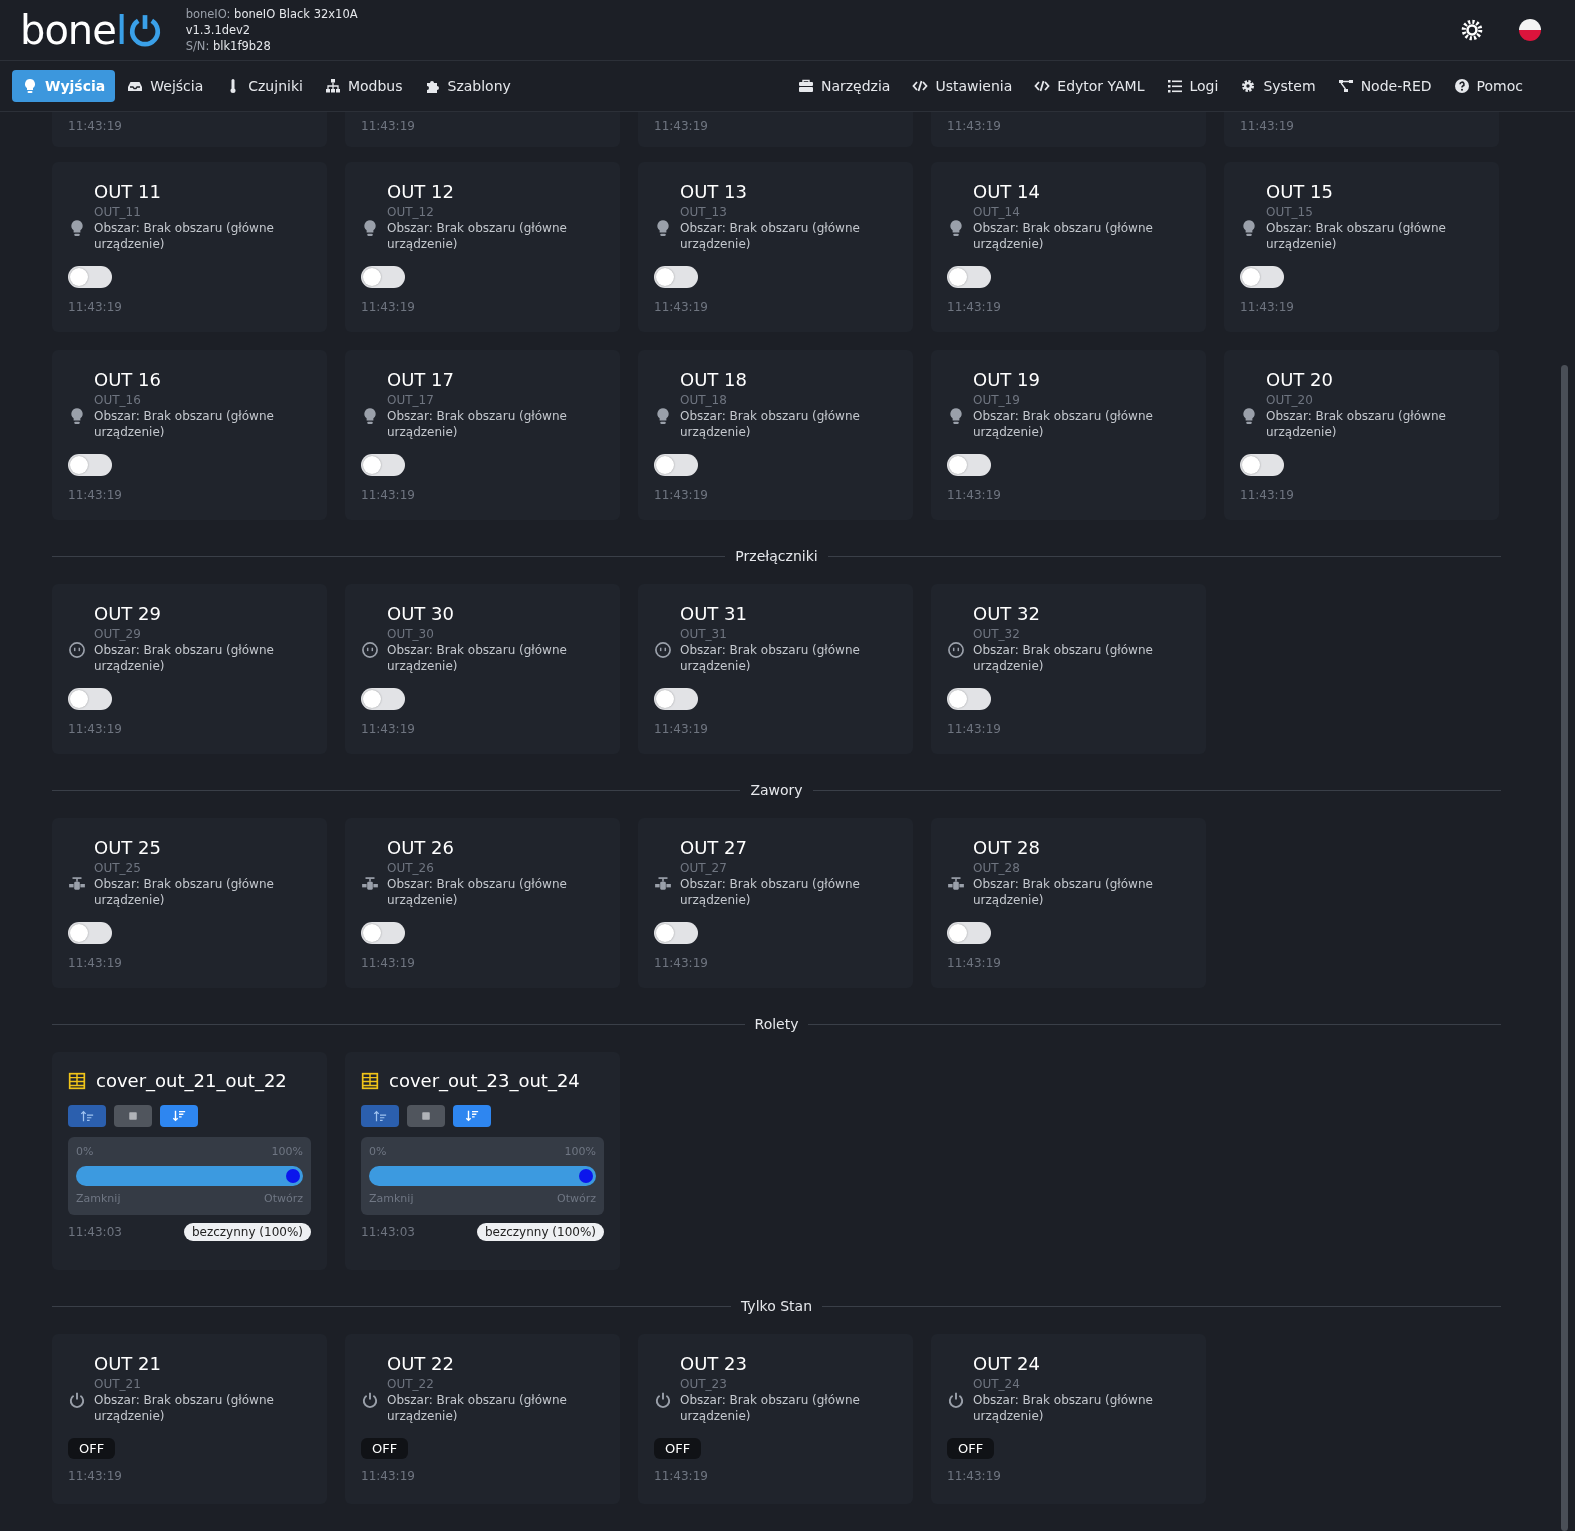 This screenshot has height=1531, width=1575. Describe the element at coordinates (77, 1080) in the screenshot. I see `blinds-icon` at that location.